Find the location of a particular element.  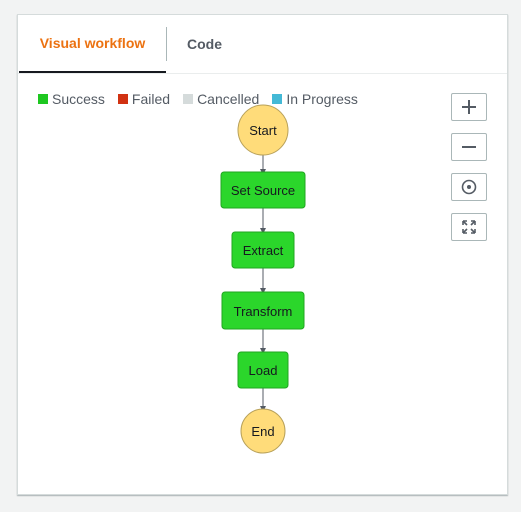

state-transform: Transform is located at coordinates (263, 310).